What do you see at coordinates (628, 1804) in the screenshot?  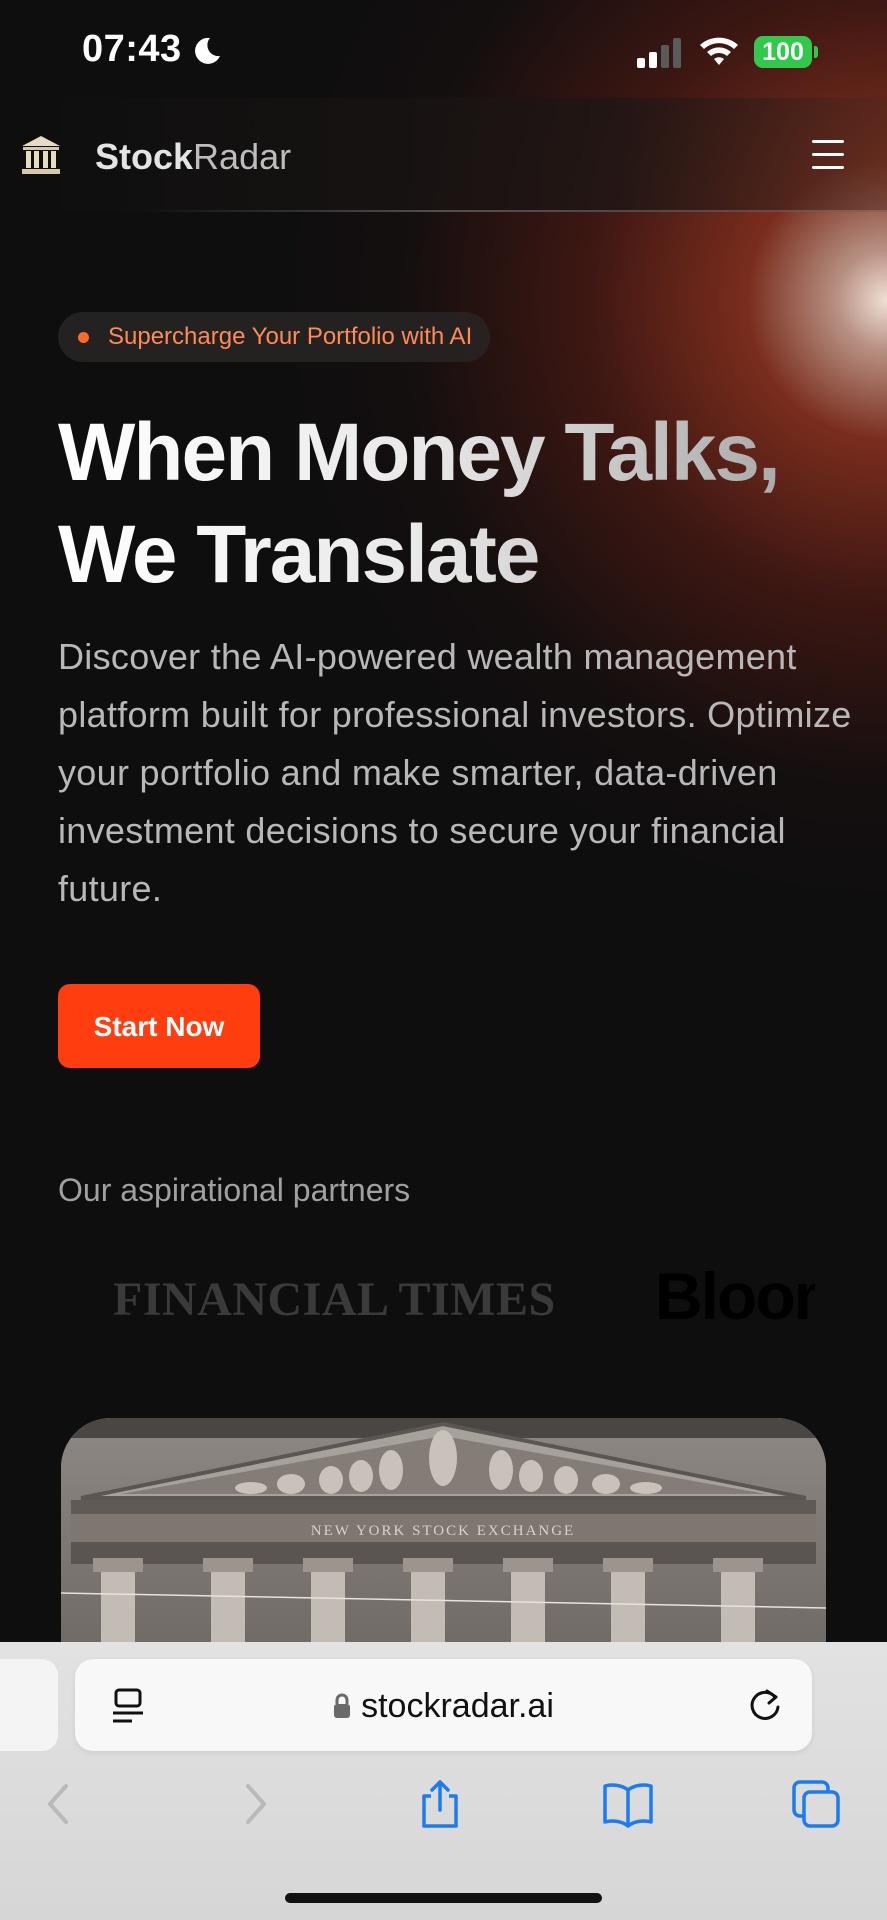 I see `bookmarks-icon` at bounding box center [628, 1804].